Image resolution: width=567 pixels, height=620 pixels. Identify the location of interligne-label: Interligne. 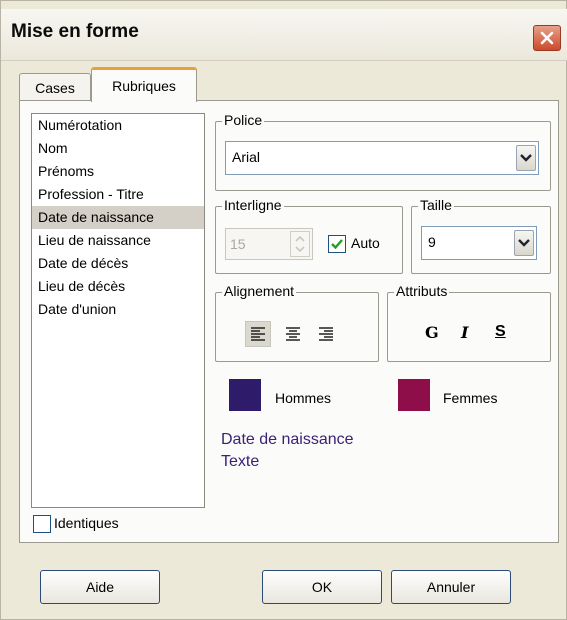
(253, 205).